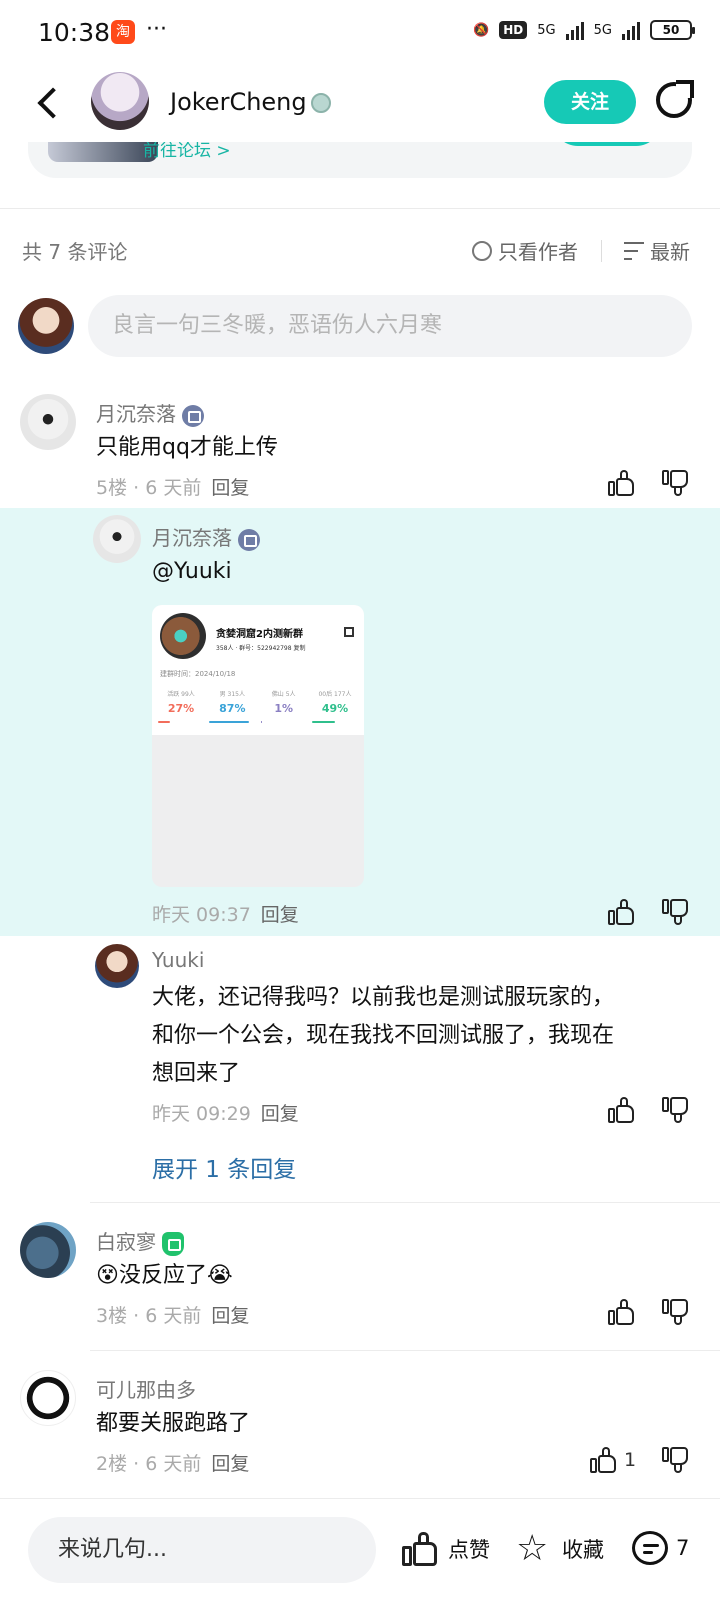  I want to click on comment-text-line: 想回来了, so click(196, 1073).